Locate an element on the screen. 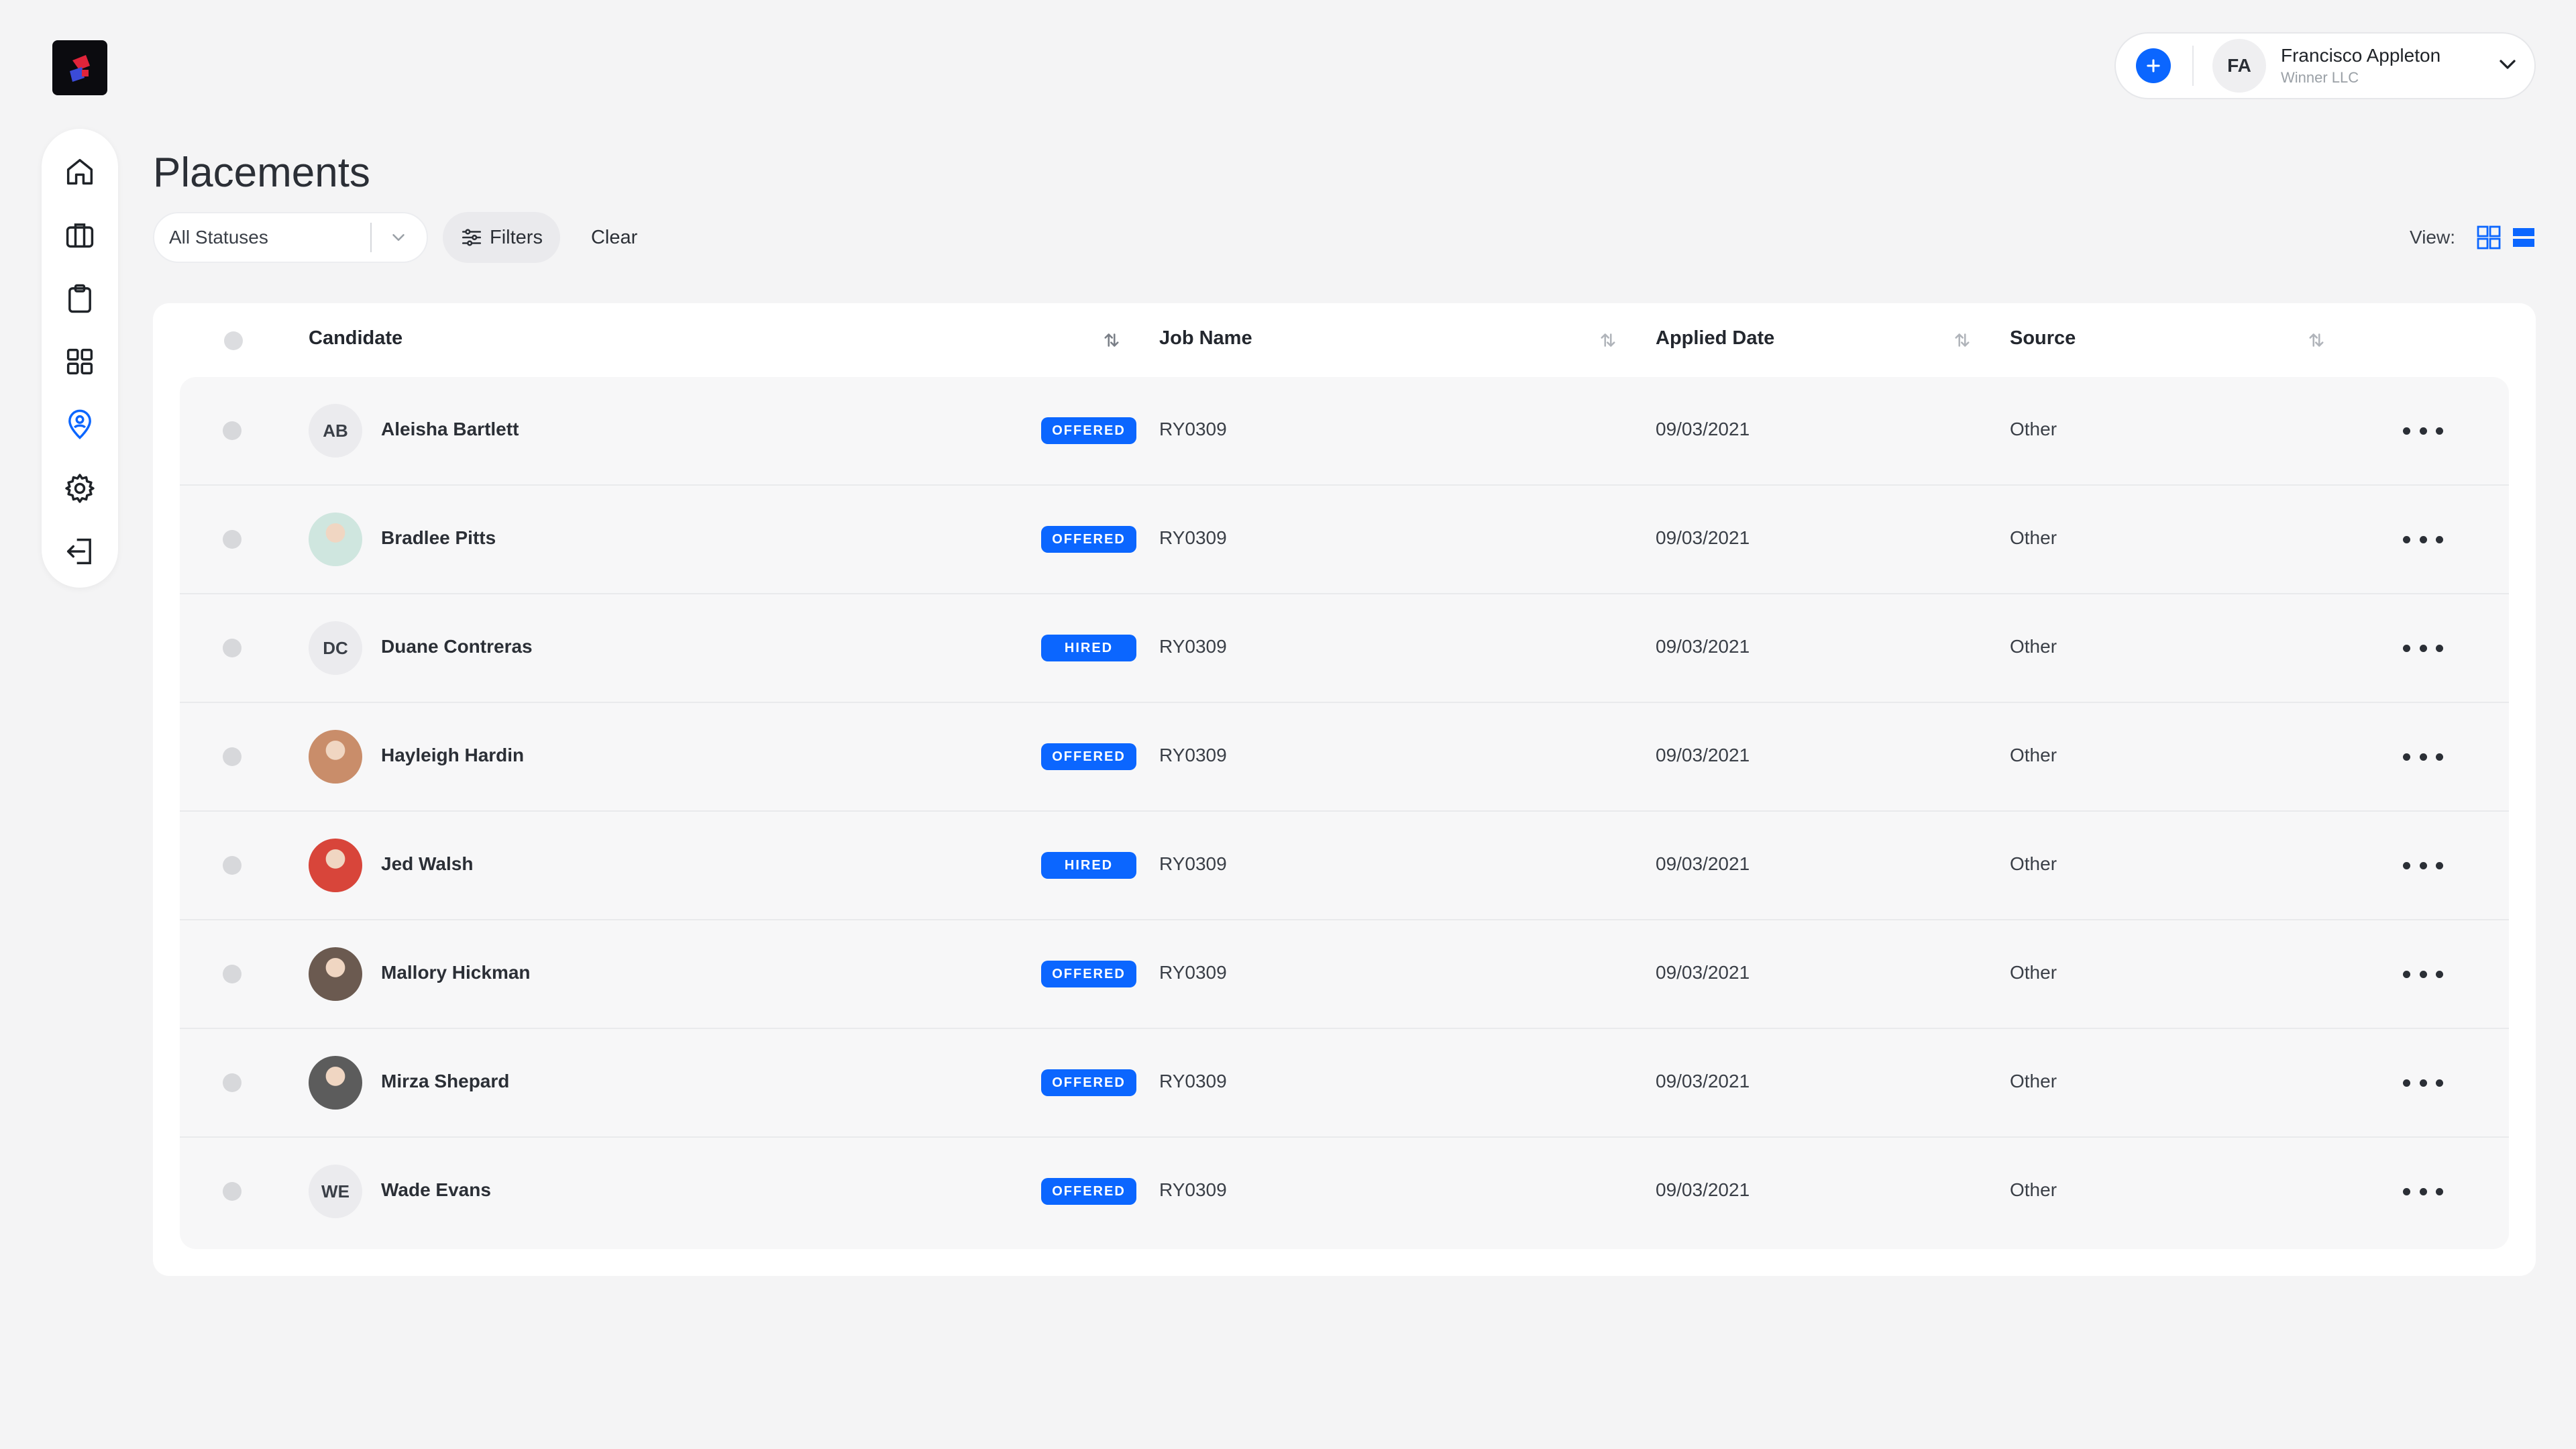 Image resolution: width=2576 pixels, height=1449 pixels. column-header-job-name: Job Name is located at coordinates (1205, 338).